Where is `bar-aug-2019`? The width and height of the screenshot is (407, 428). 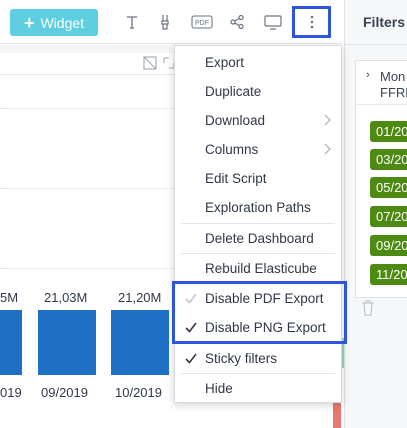 bar-aug-2019 is located at coordinates (11, 342).